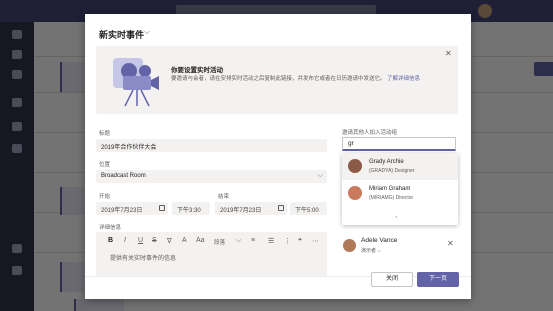  What do you see at coordinates (386, 162) in the screenshot?
I see `suggestion-name: Grady Archie` at bounding box center [386, 162].